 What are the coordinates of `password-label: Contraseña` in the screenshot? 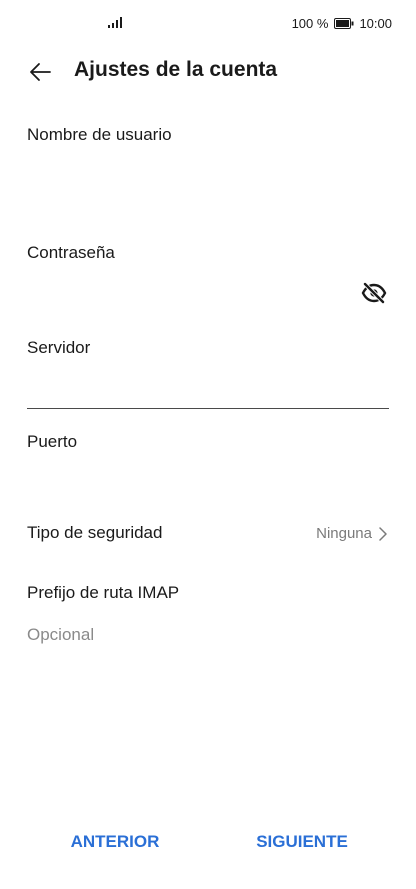 It's located at (71, 252).